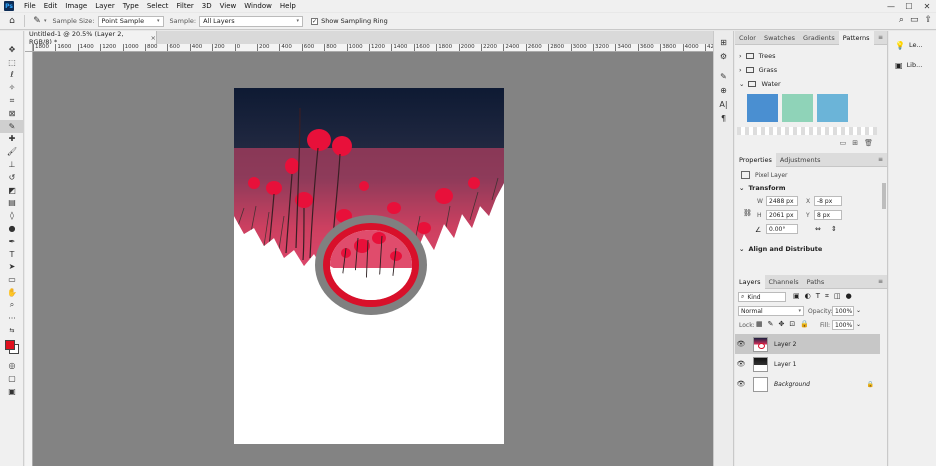  Describe the element at coordinates (12, 365) in the screenshot. I see `quick-mask-icon: ◎` at that location.